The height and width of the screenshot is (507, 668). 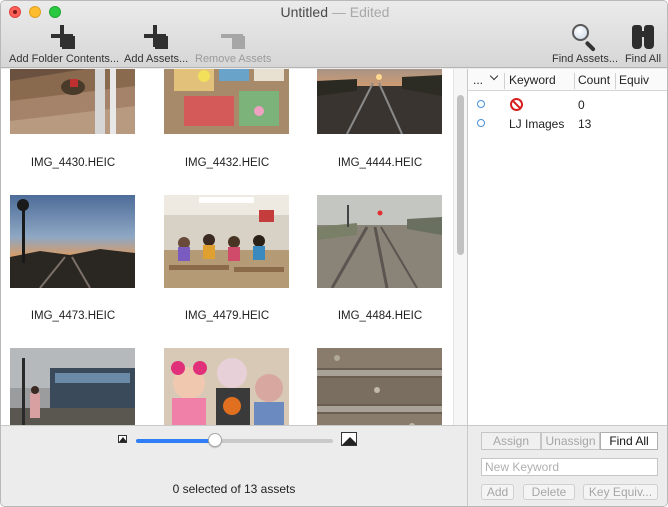 What do you see at coordinates (516, 104) in the screenshot?
I see `no-entry-icon` at bounding box center [516, 104].